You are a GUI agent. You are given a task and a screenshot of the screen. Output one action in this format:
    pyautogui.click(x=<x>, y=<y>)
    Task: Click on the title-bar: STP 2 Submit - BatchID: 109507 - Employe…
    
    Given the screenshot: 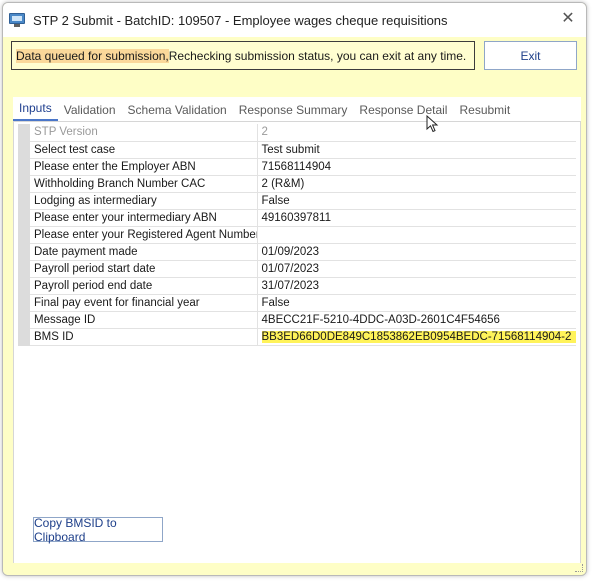 What is the action you would take?
    pyautogui.click(x=294, y=20)
    